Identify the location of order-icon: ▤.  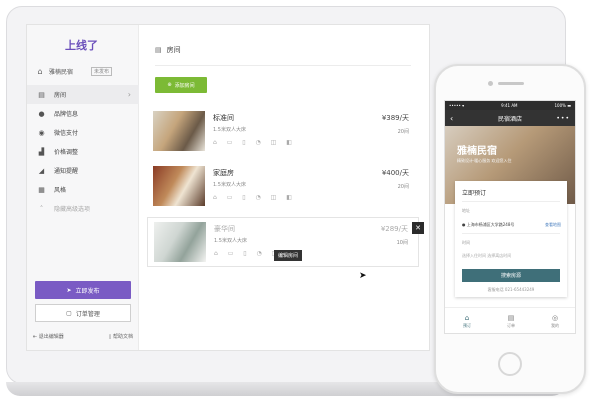
(511, 318).